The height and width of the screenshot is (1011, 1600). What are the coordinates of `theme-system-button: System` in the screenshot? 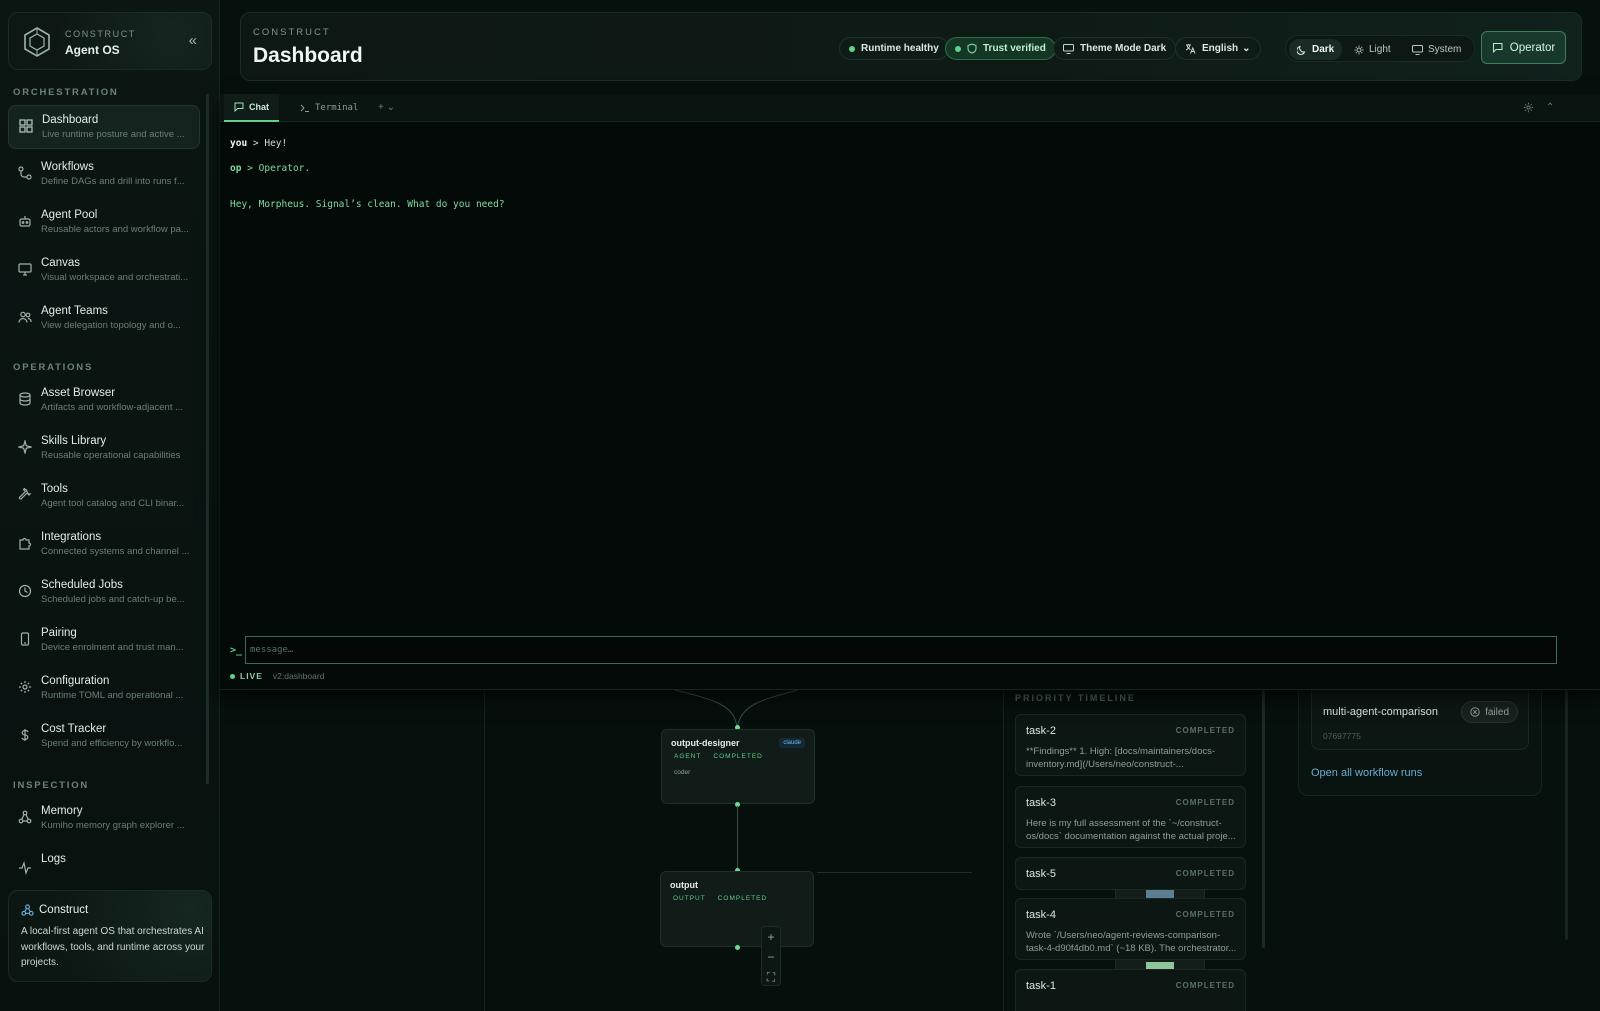 It's located at (1436, 49).